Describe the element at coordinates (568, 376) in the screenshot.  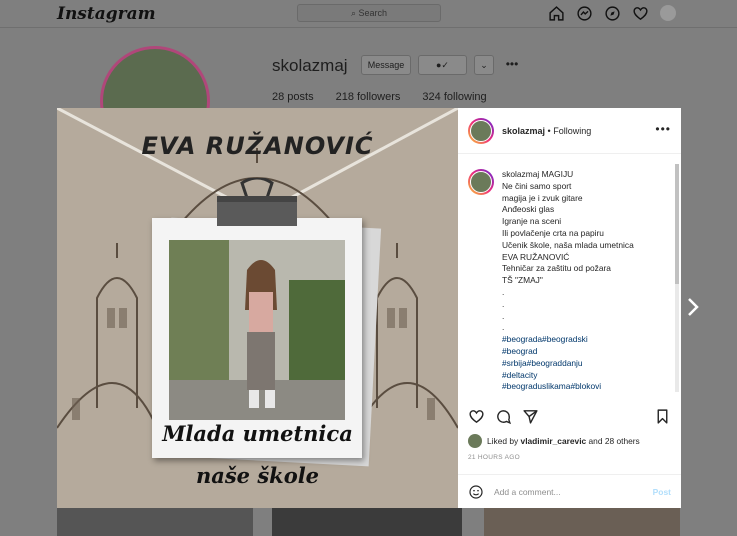
I see `hashtag-link: #deltacity` at that location.